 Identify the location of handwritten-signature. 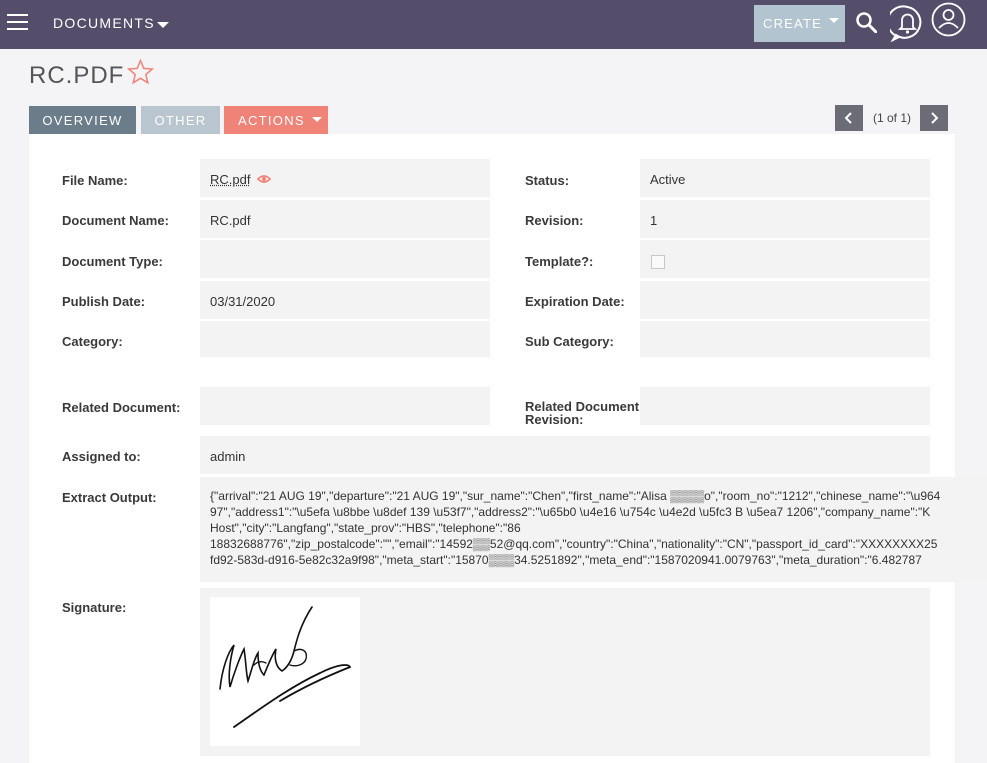
(285, 667).